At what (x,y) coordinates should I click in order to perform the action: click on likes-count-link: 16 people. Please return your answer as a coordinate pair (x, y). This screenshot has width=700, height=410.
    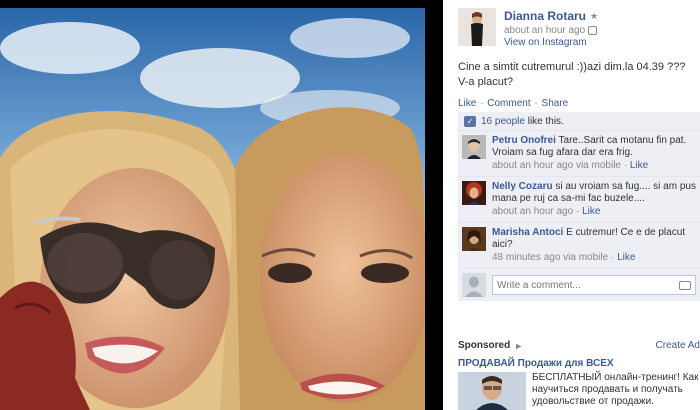
    Looking at the image, I should click on (503, 121).